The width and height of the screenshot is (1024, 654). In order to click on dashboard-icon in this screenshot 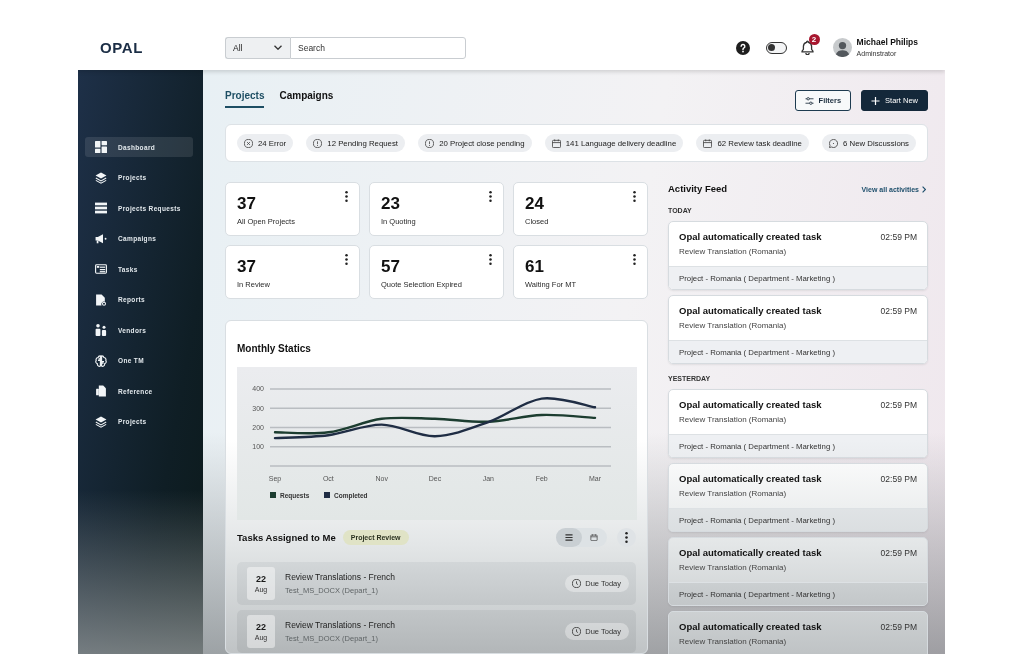, I will do `click(101, 147)`.